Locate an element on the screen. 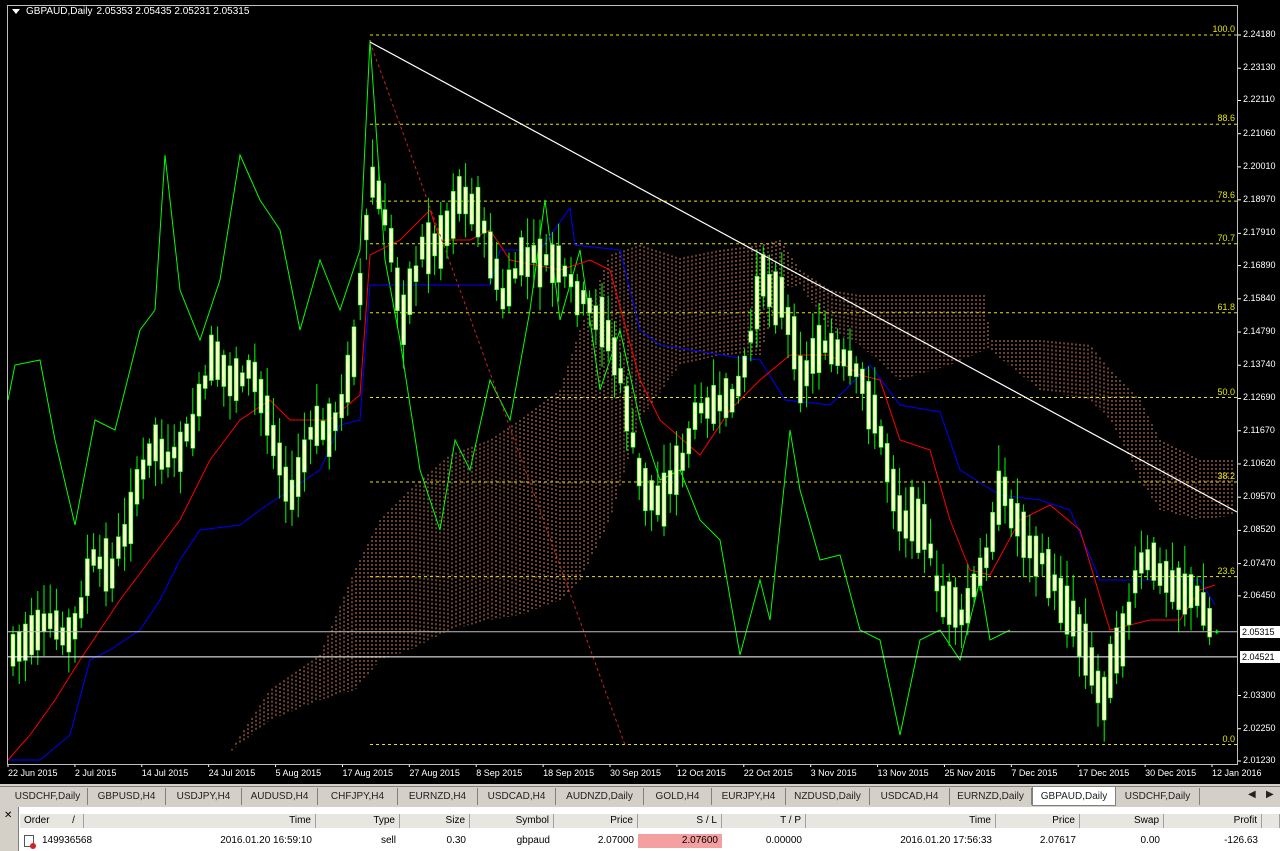 The height and width of the screenshot is (851, 1280). col-tp: T / P is located at coordinates (764, 821).